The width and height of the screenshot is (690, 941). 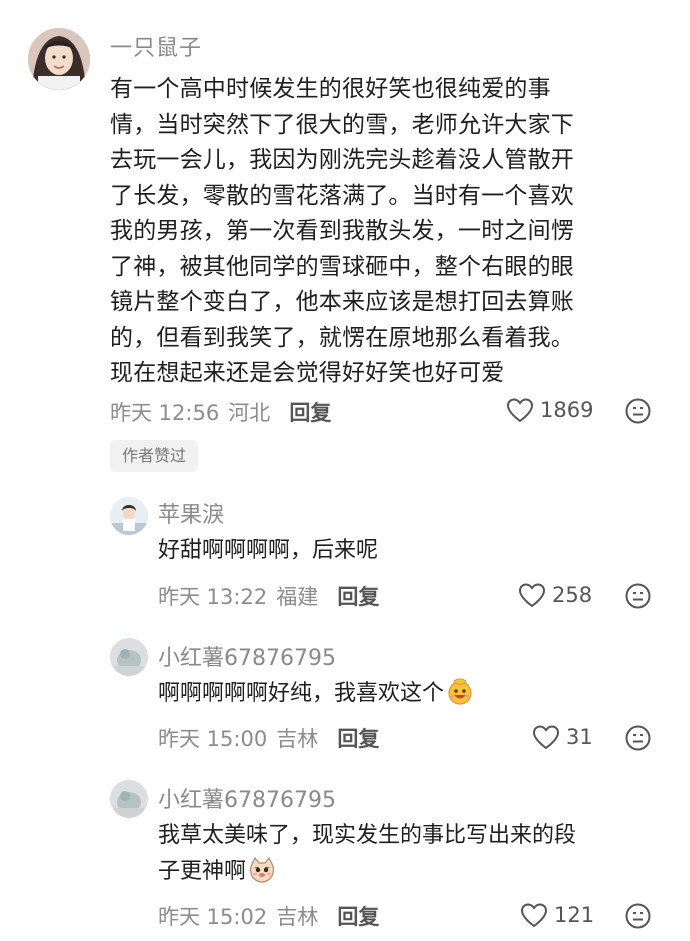 I want to click on reply-meta: 昨天 15:02 吉林 回复, so click(x=268, y=916).